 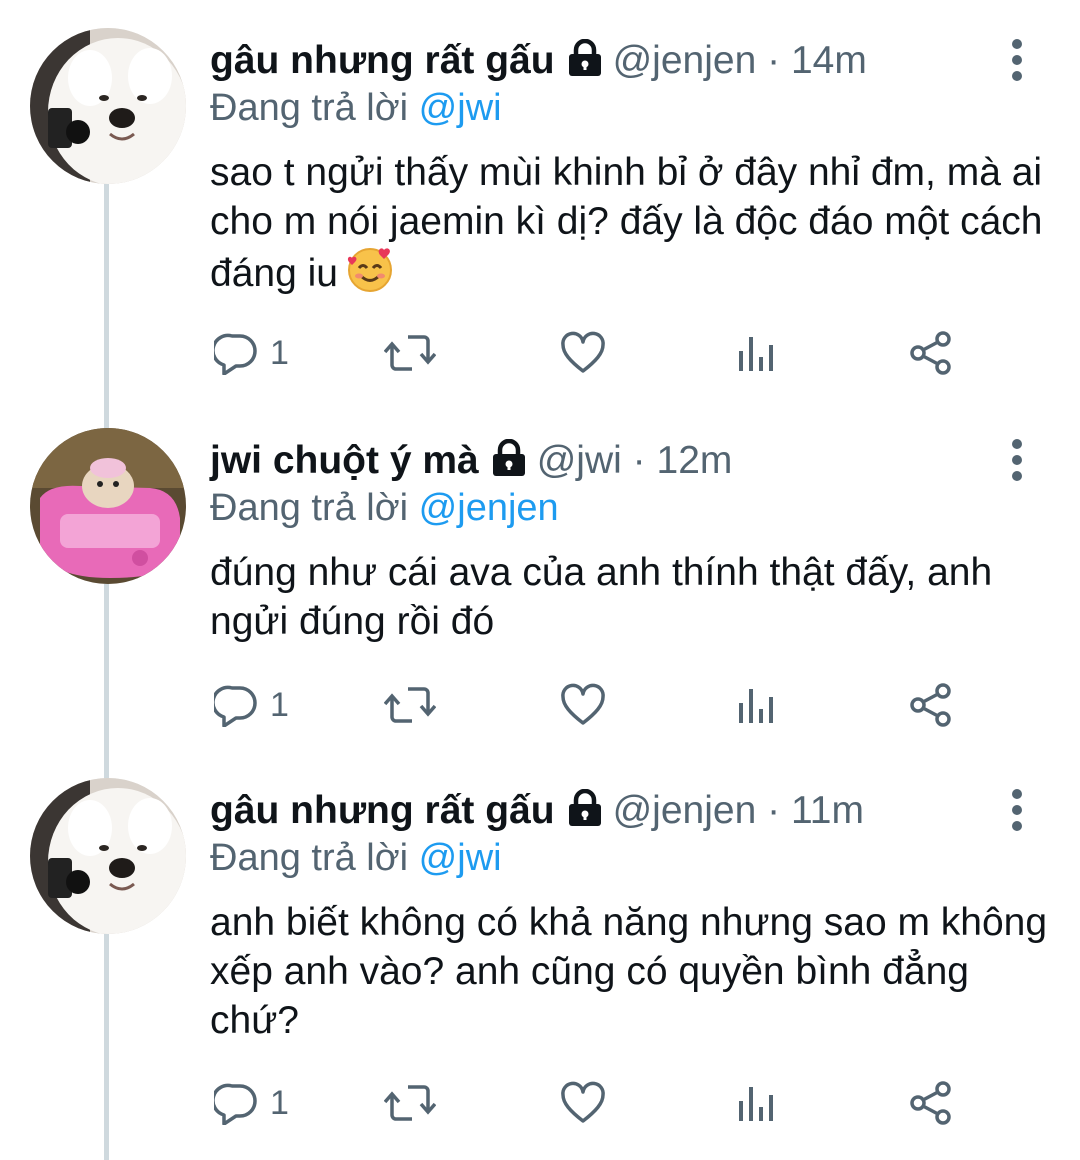 I want to click on timestamp: 11m, so click(x=827, y=810).